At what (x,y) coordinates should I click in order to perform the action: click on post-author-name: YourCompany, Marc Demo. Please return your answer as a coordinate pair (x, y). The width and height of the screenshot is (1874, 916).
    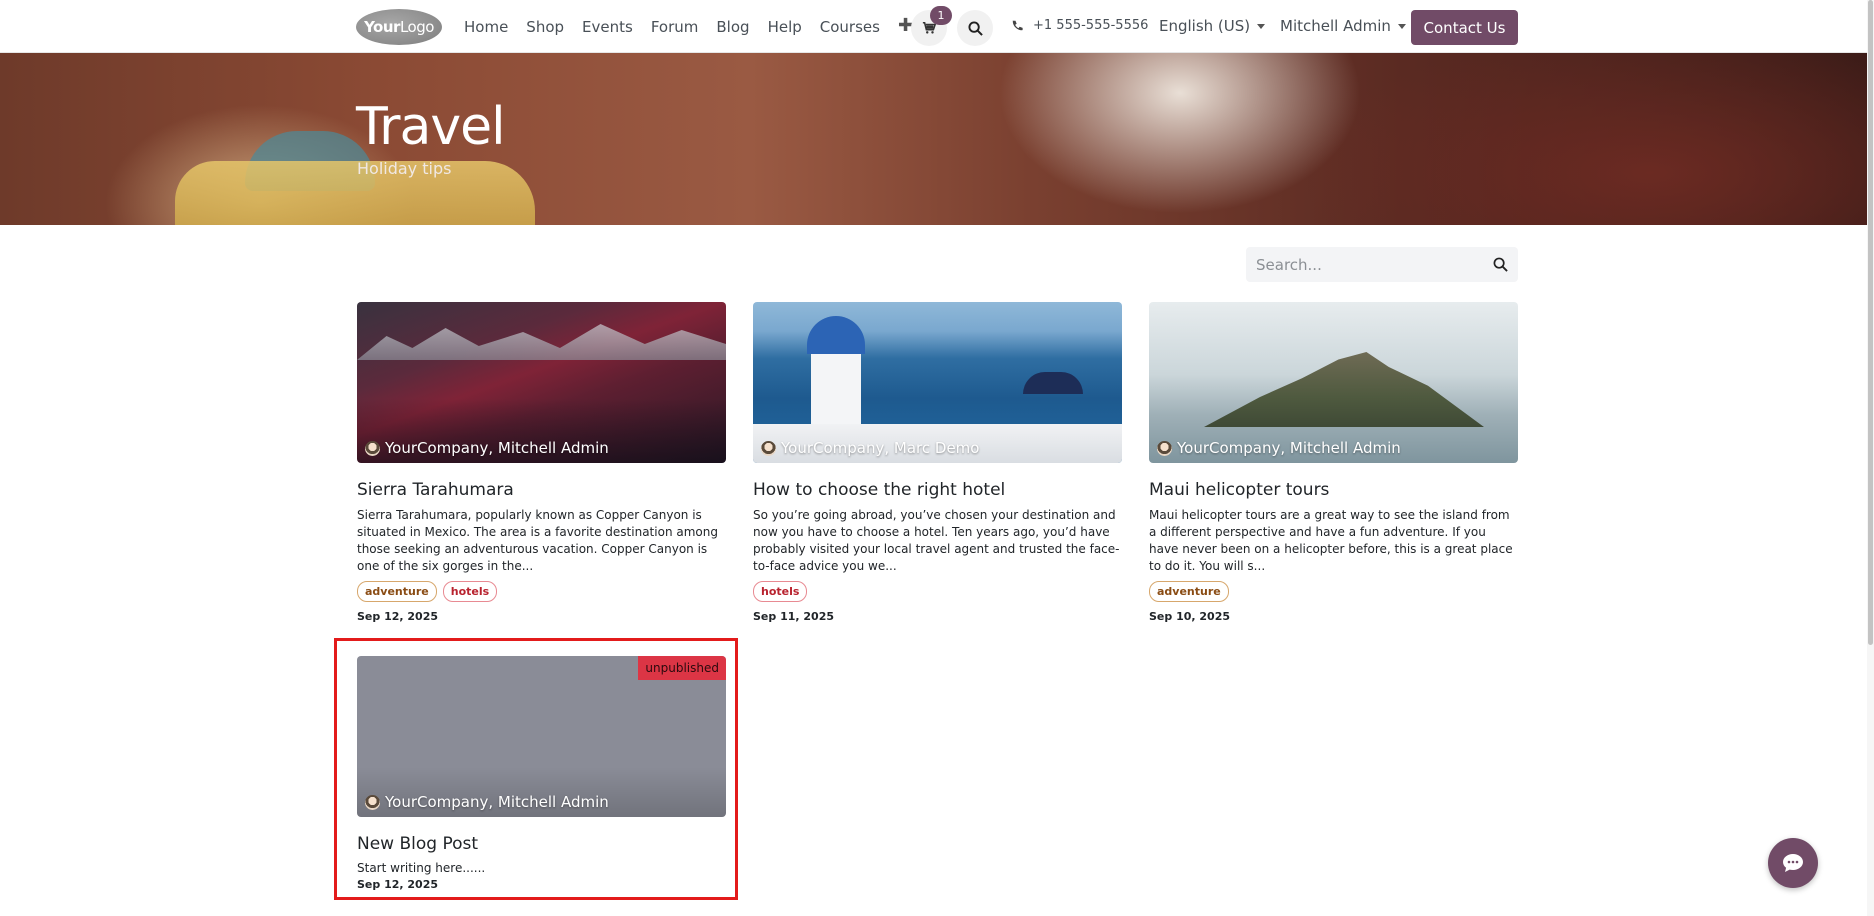
    Looking at the image, I should click on (880, 448).